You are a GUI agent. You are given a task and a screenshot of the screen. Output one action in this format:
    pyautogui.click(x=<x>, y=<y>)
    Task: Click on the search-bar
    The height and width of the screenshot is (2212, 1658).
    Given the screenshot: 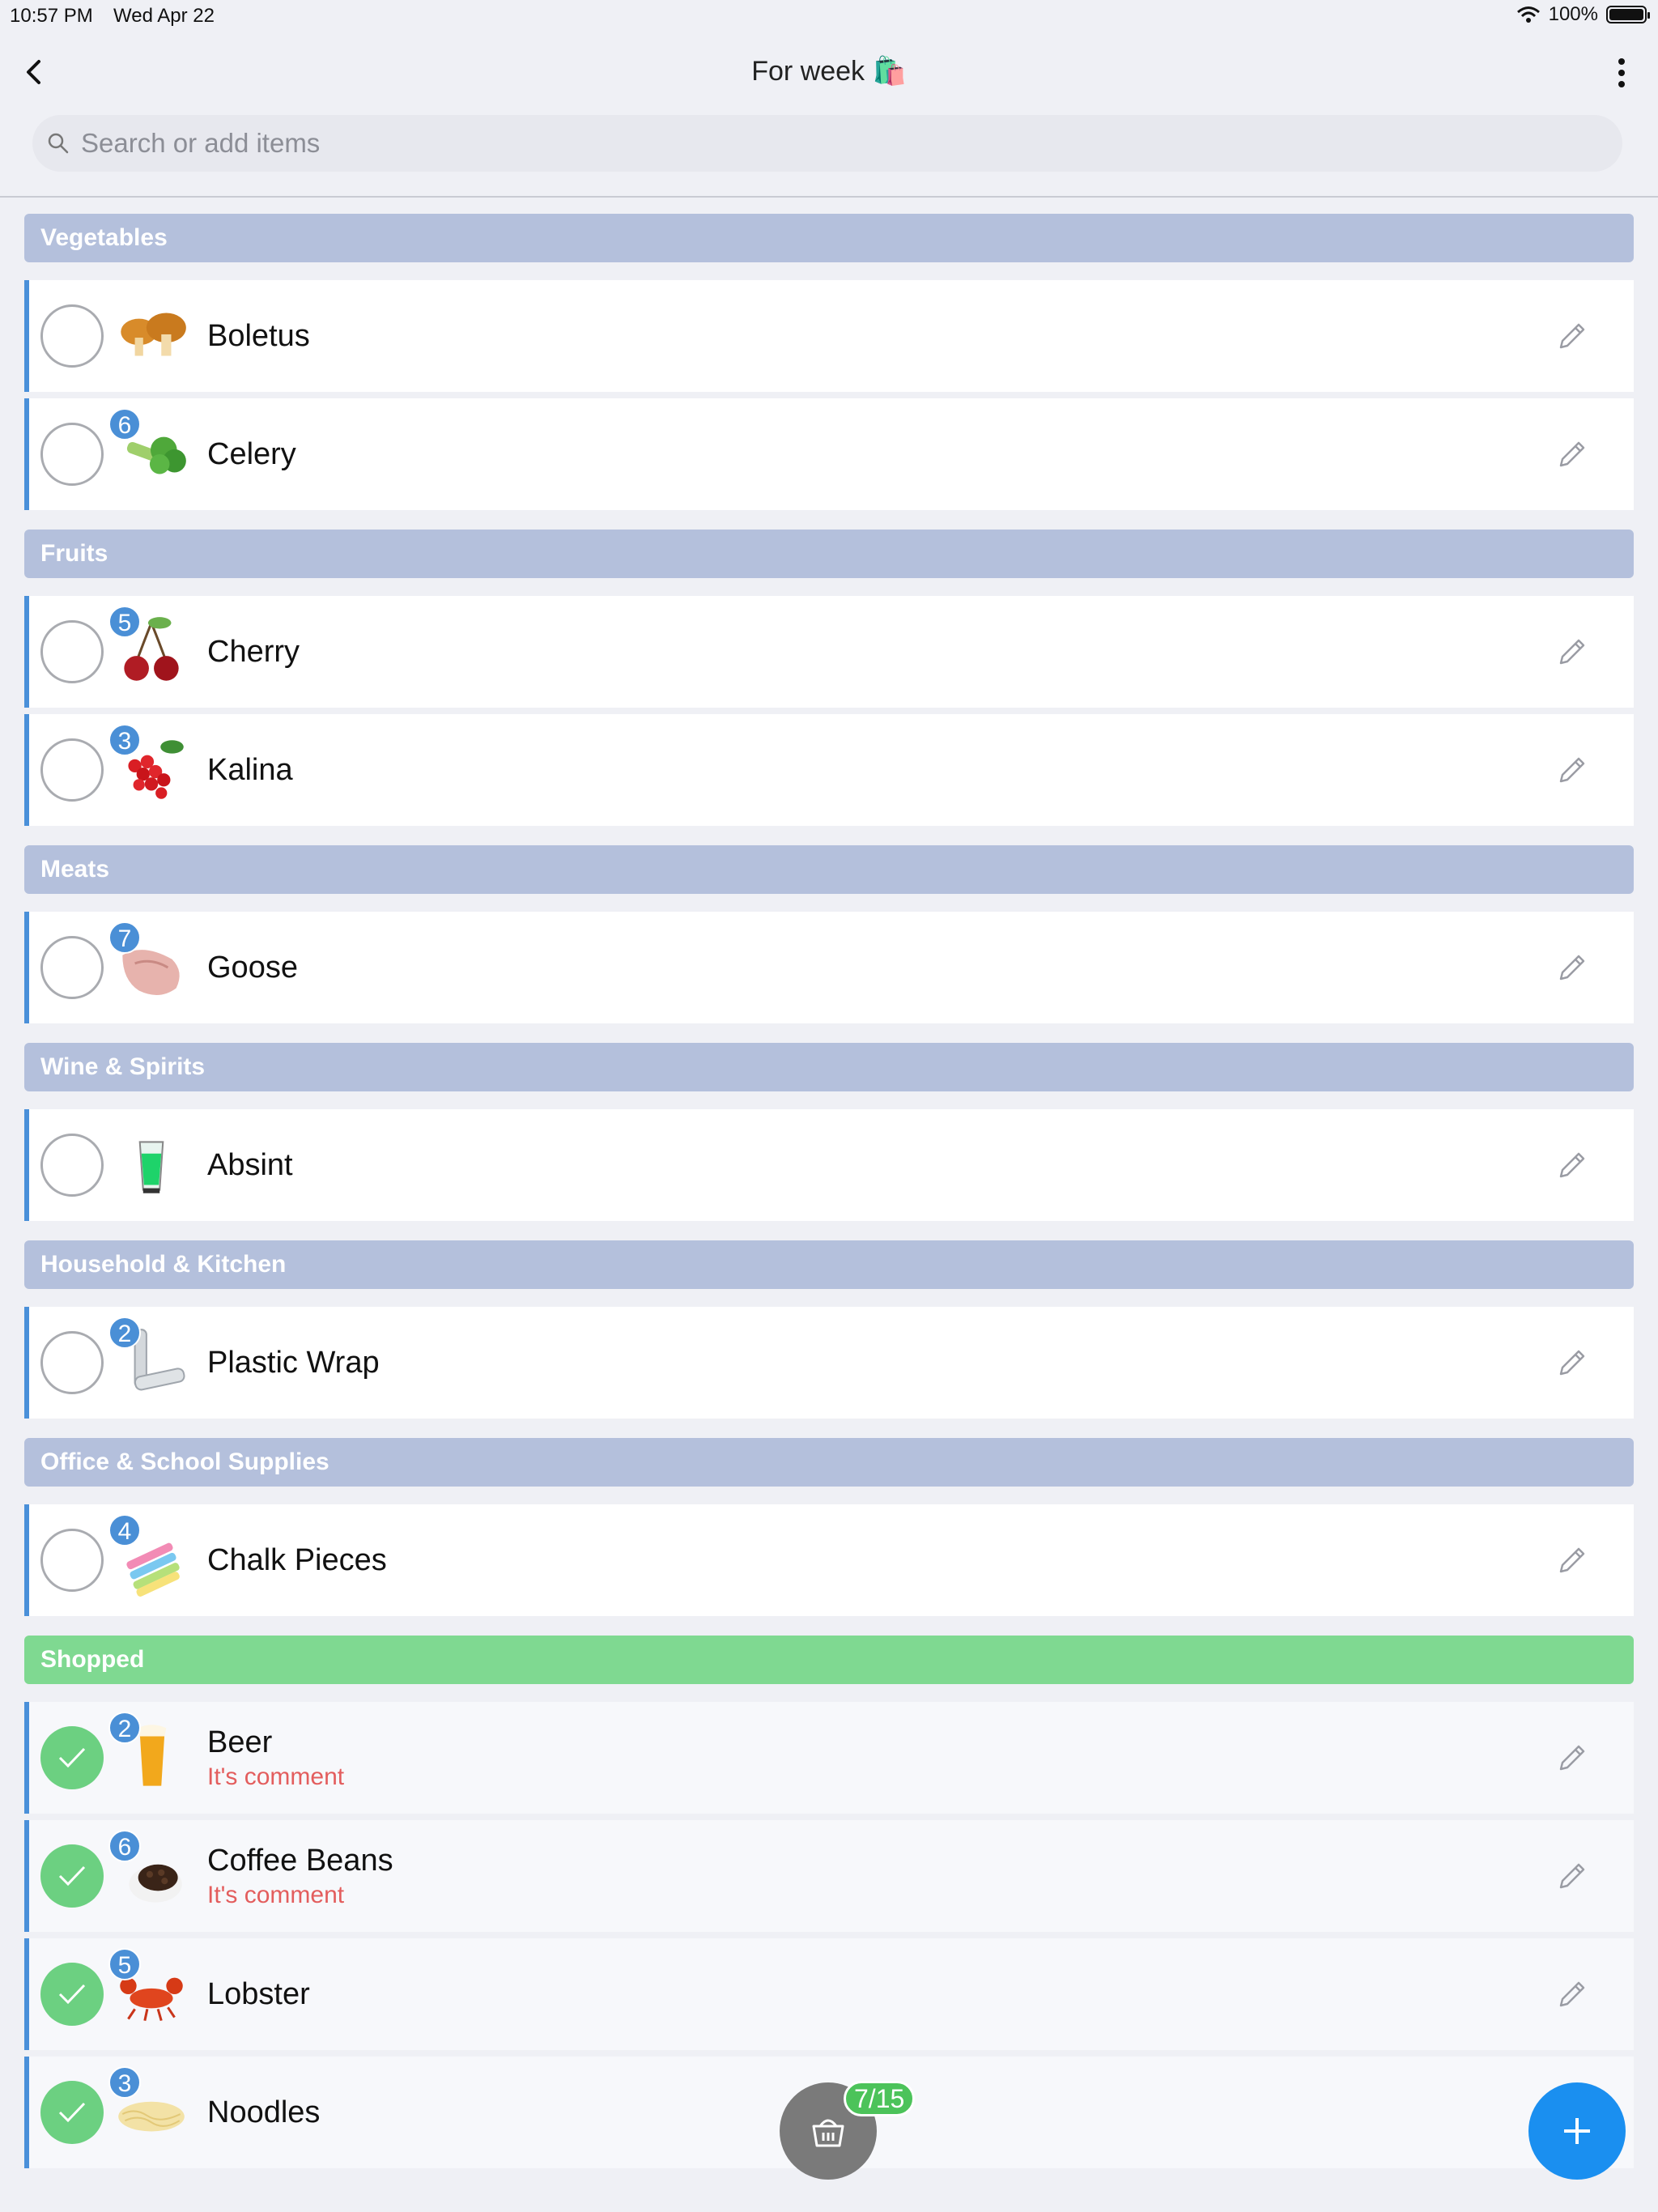 What is the action you would take?
    pyautogui.click(x=827, y=143)
    